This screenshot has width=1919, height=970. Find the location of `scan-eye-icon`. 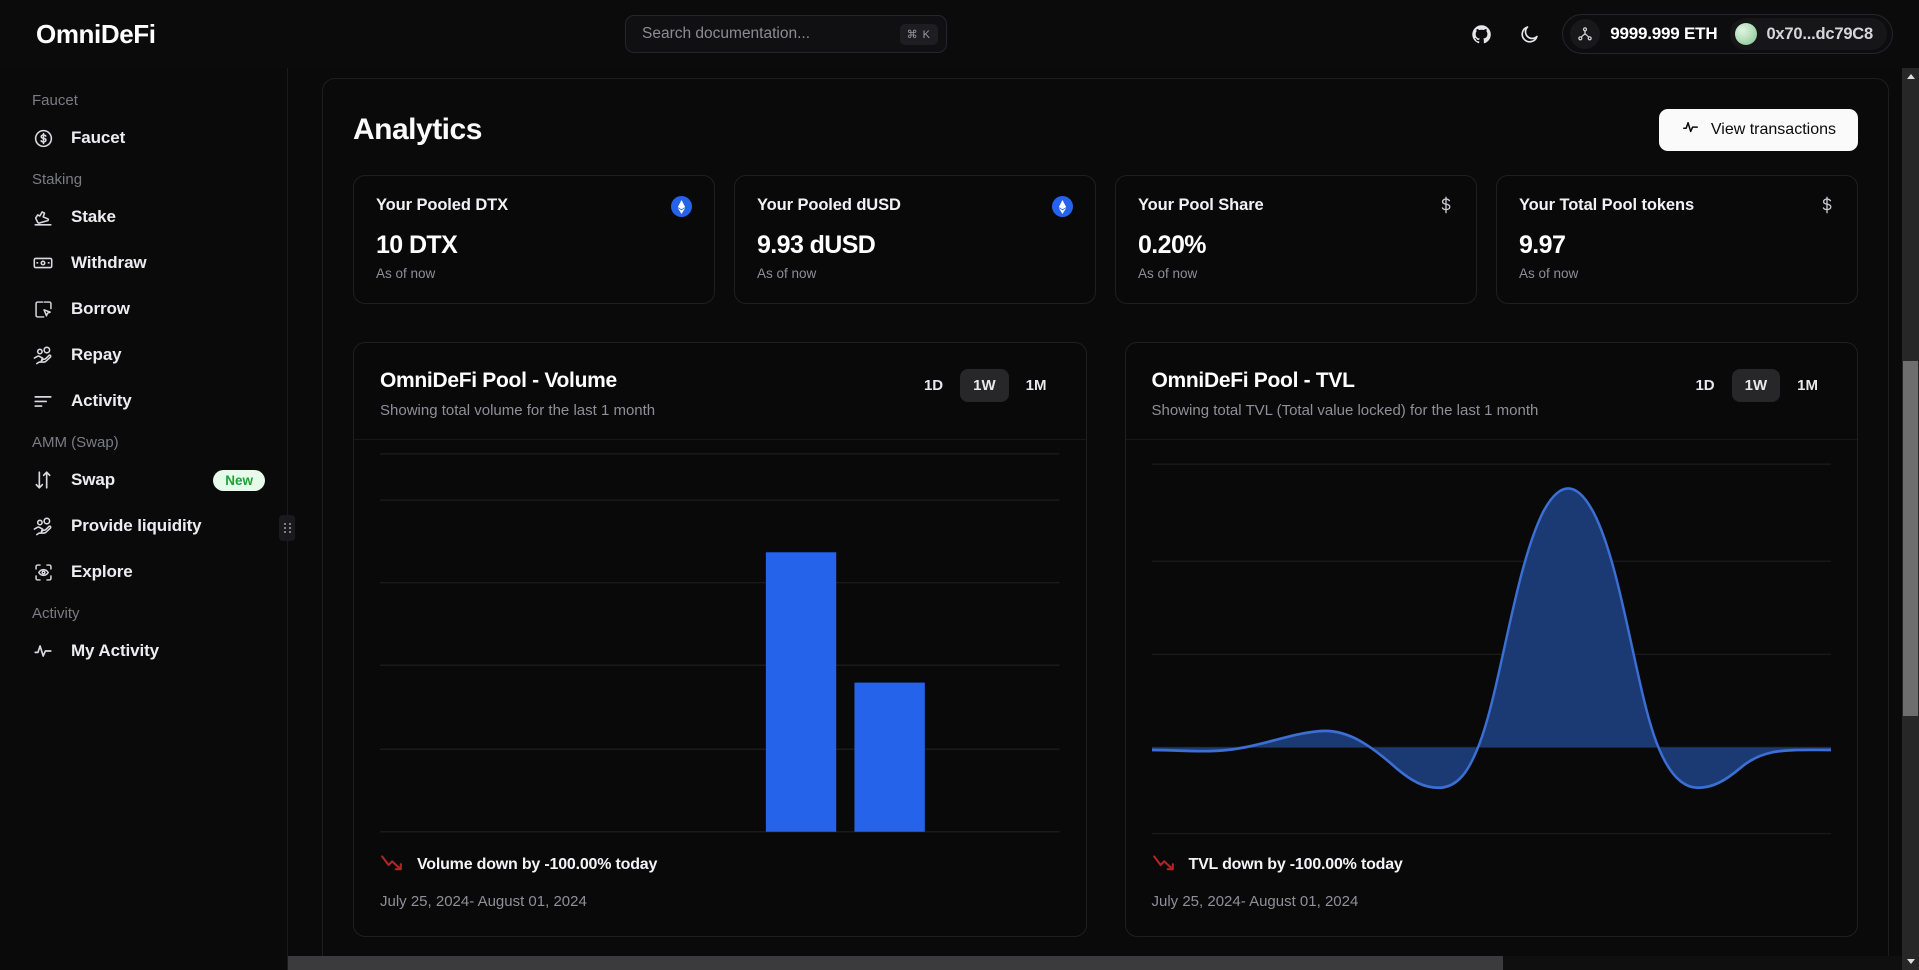

scan-eye-icon is located at coordinates (43, 572).